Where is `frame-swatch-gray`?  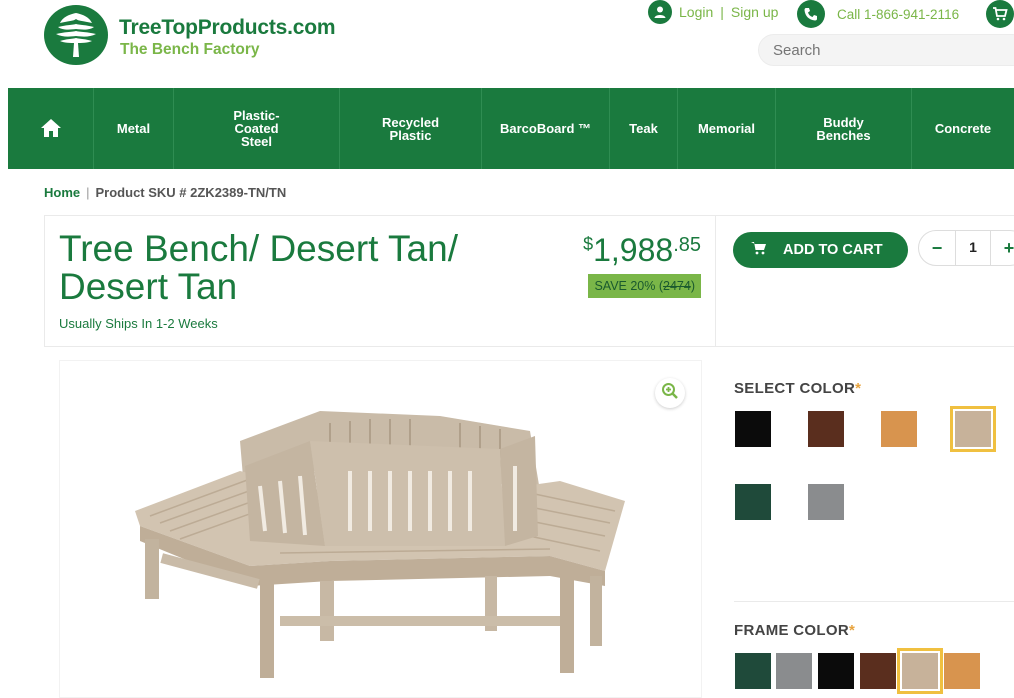 frame-swatch-gray is located at coordinates (794, 671).